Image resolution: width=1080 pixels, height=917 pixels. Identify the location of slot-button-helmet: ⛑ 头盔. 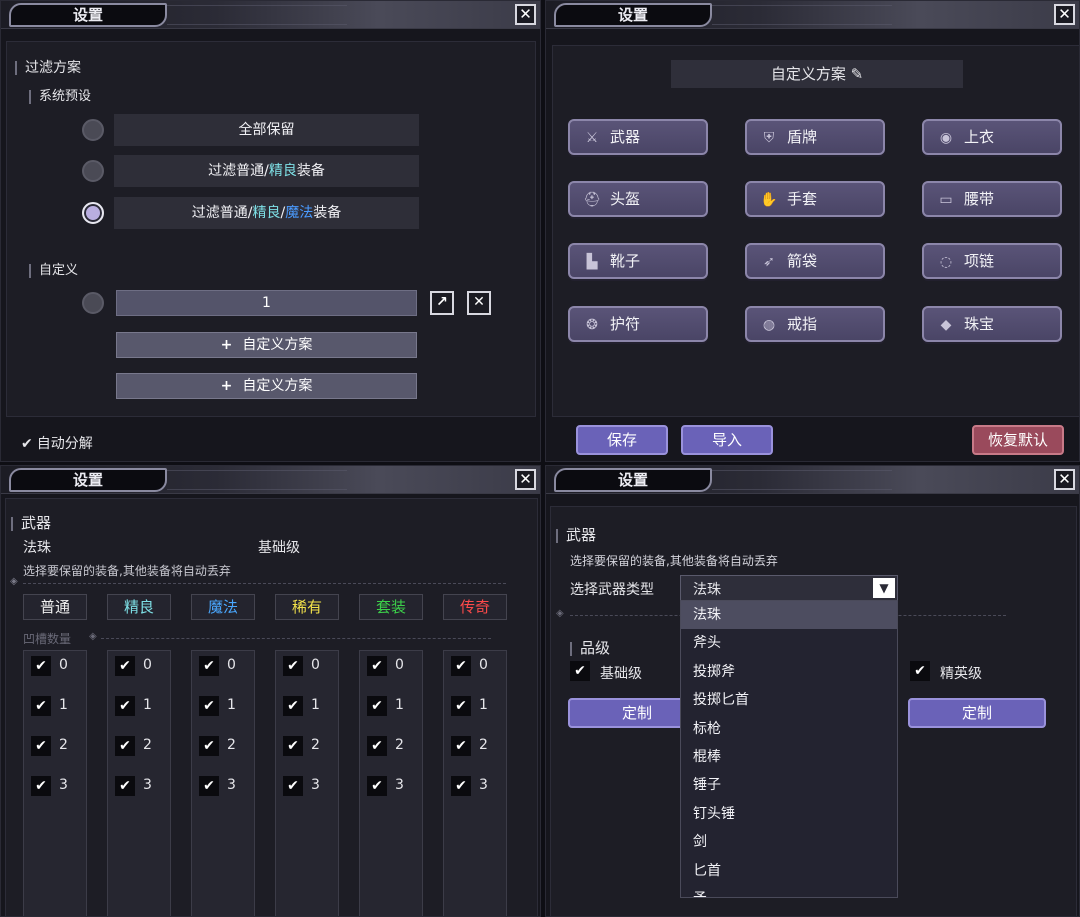
(638, 199).